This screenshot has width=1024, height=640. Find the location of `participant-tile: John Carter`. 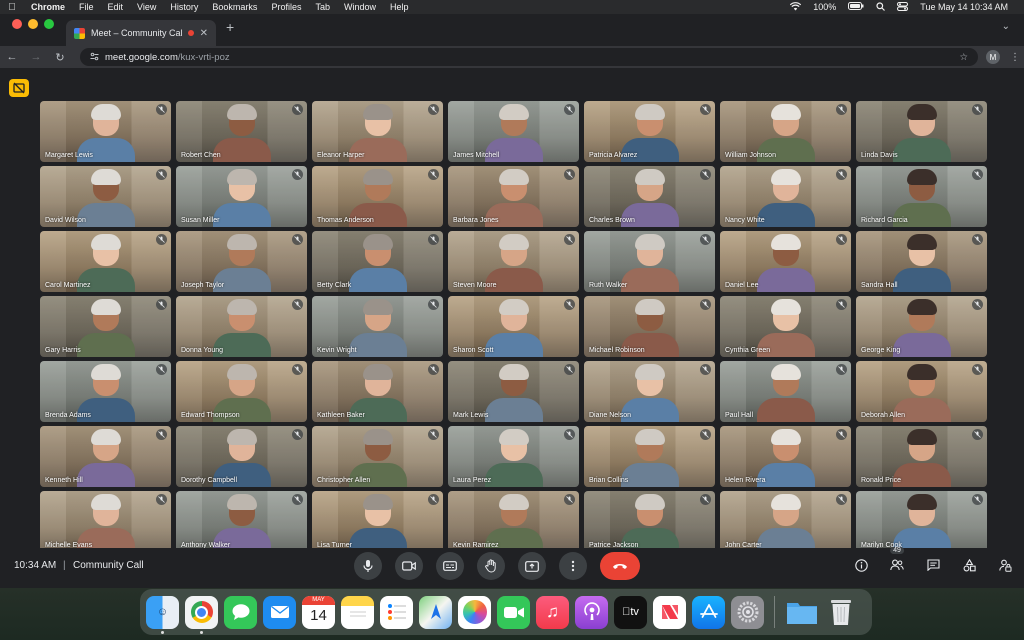

participant-tile: John Carter is located at coordinates (785, 521).